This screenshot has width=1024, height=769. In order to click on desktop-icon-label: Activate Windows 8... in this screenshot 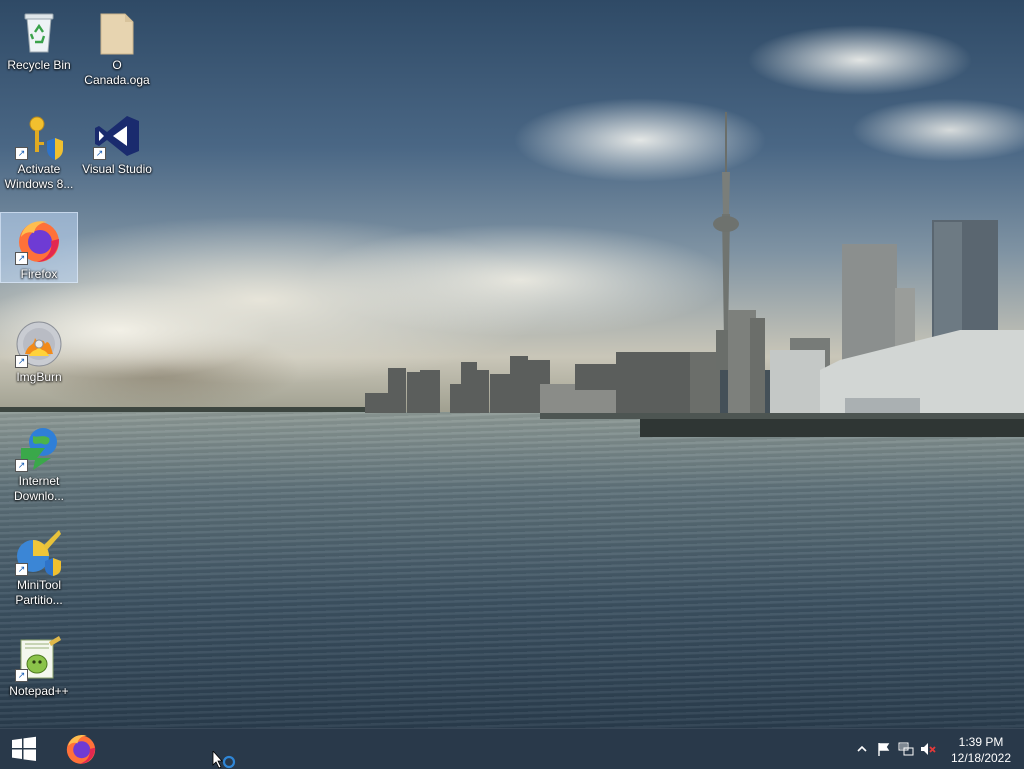, I will do `click(39, 176)`.